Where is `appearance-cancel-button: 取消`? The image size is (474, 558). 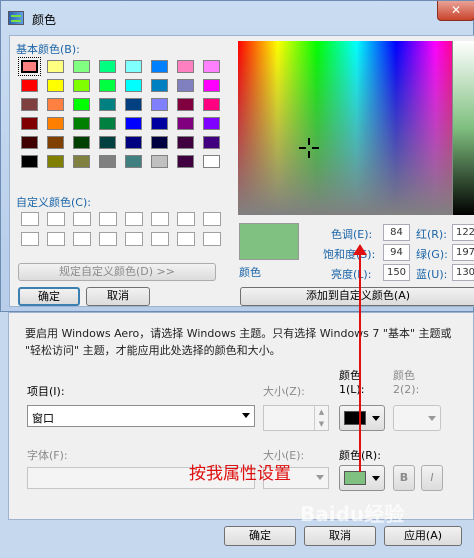
appearance-cancel-button: 取消 is located at coordinates (340, 536).